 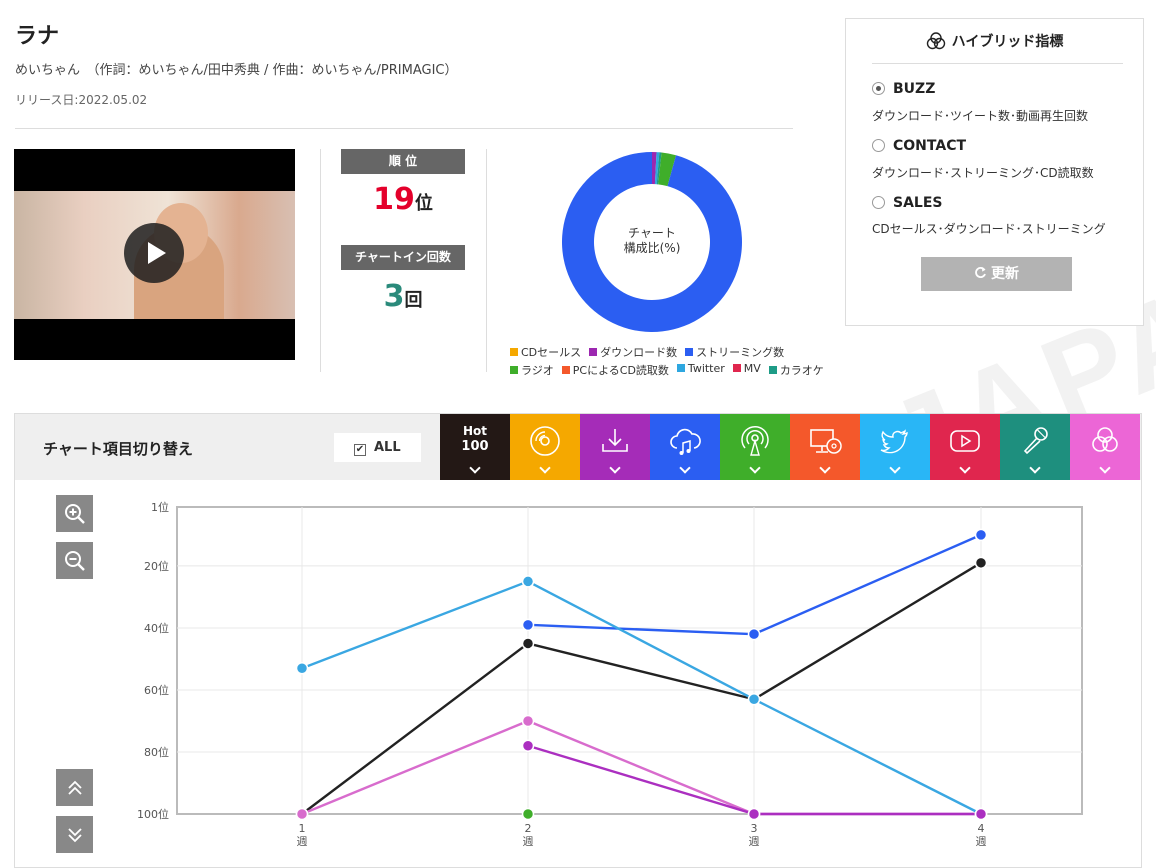 What do you see at coordinates (700, 370) in the screenshot?
I see `legend-item: Twitter` at bounding box center [700, 370].